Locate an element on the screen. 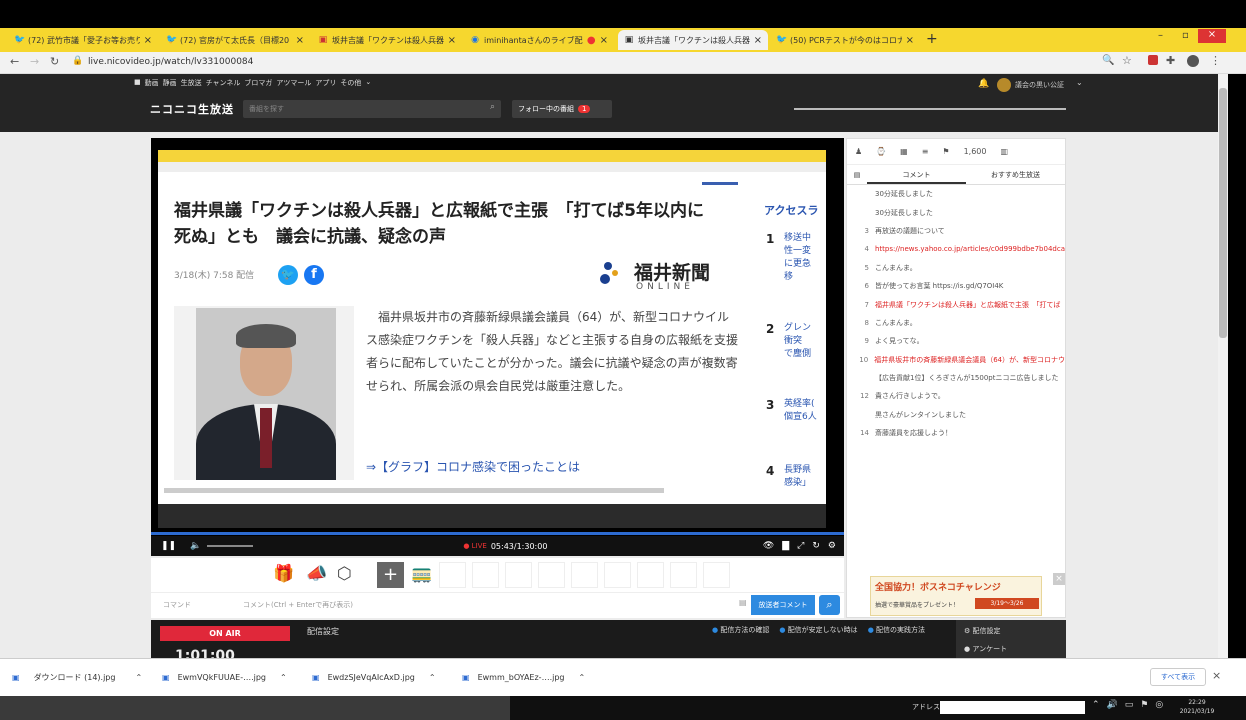 This screenshot has width=1246, height=720. profile-avatar is located at coordinates (1193, 61).